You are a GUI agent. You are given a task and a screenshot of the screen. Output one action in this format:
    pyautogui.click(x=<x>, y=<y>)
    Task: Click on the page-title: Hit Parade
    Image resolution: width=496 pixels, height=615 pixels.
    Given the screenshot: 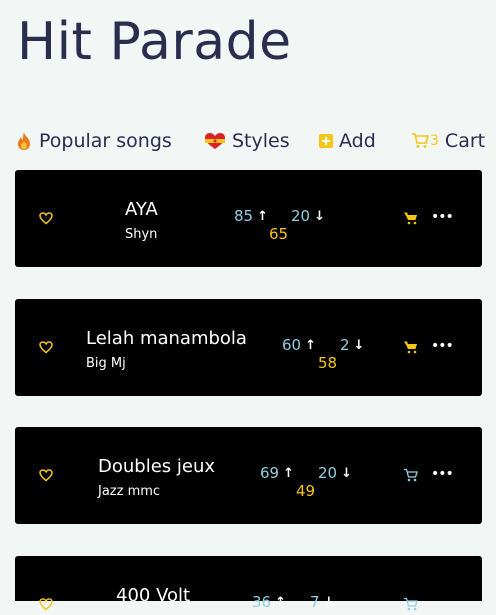 What is the action you would take?
    pyautogui.click(x=154, y=42)
    